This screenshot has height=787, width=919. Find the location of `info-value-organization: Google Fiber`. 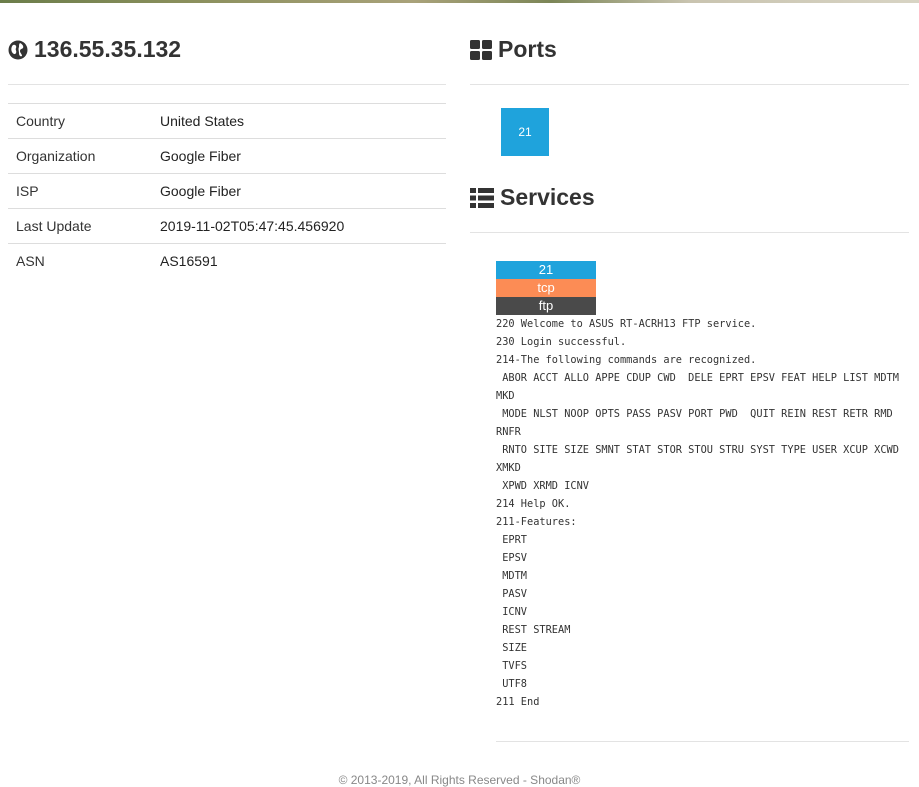

info-value-organization: Google Fiber is located at coordinates (200, 156).